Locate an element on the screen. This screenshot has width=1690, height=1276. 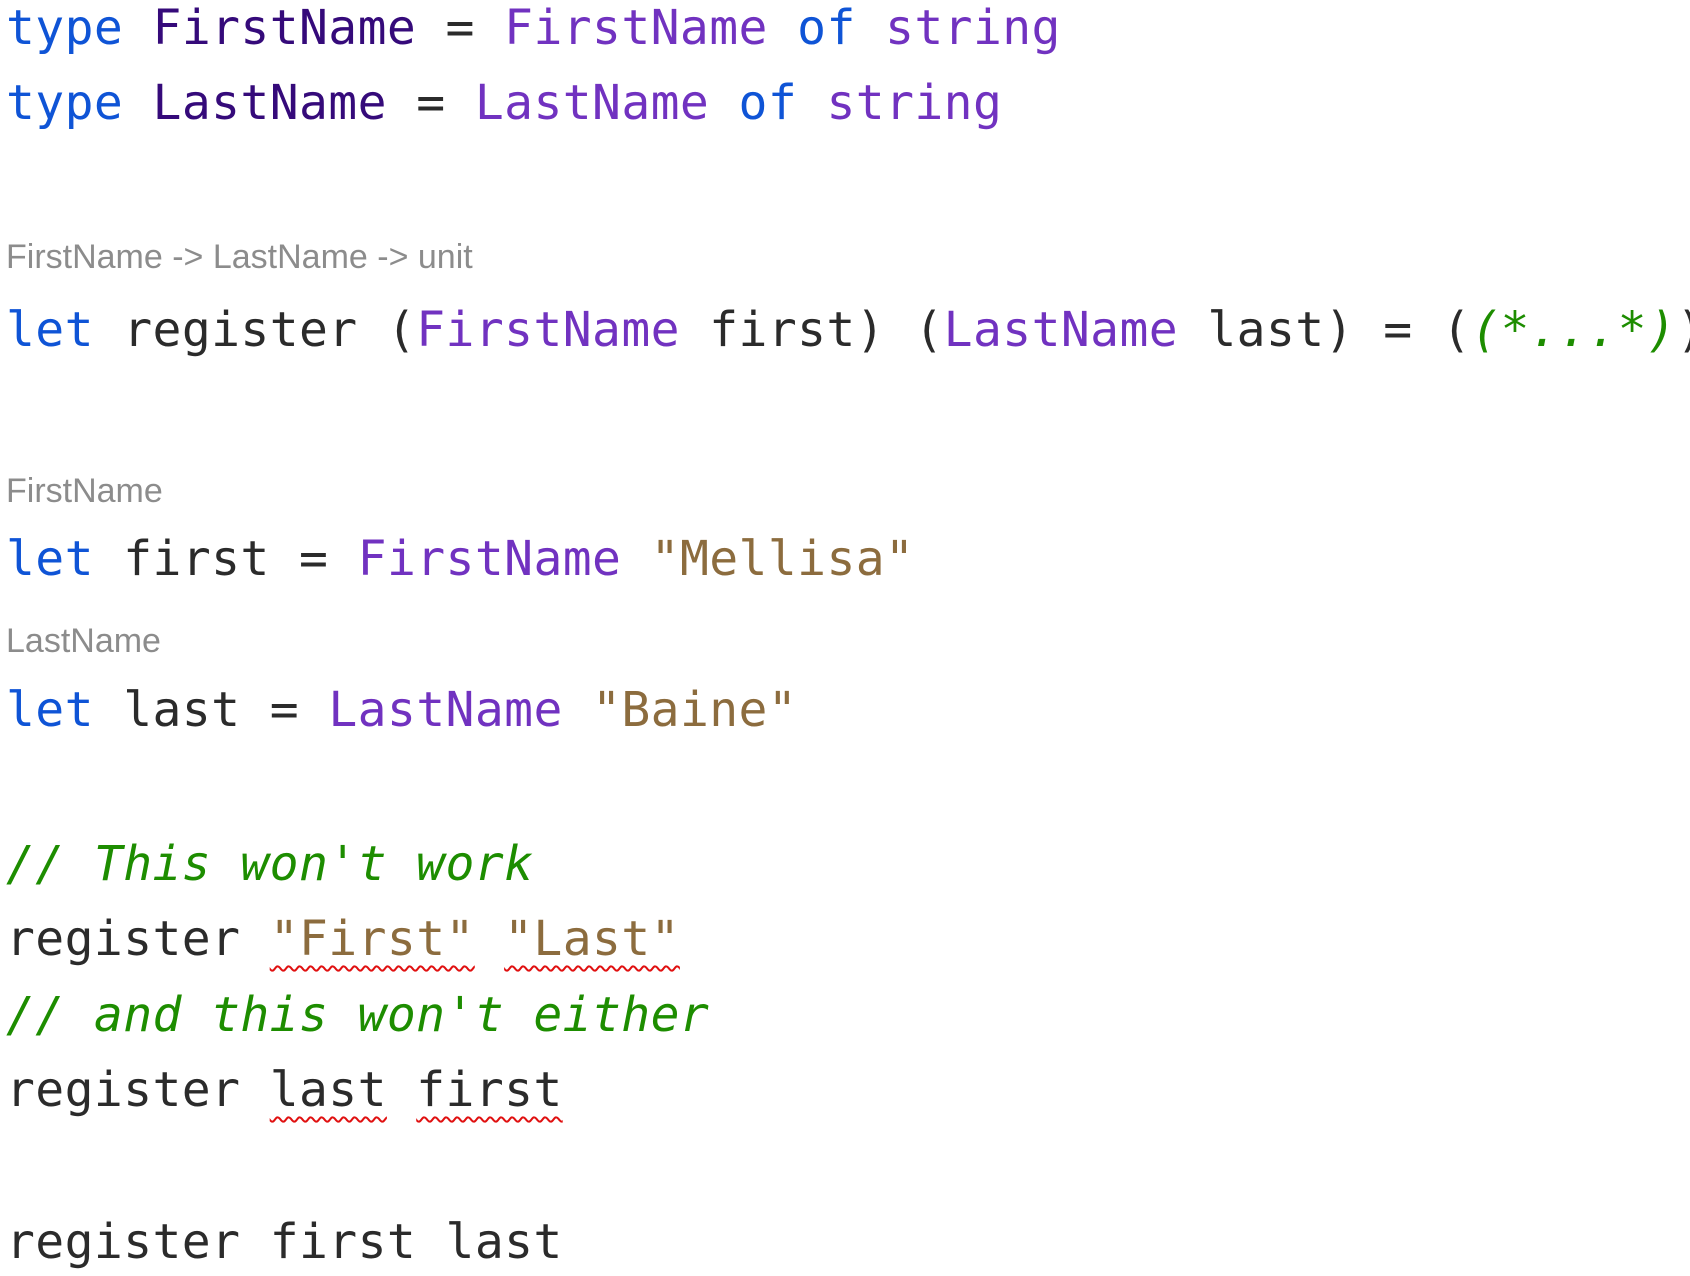
variable-name: first is located at coordinates (196, 559).